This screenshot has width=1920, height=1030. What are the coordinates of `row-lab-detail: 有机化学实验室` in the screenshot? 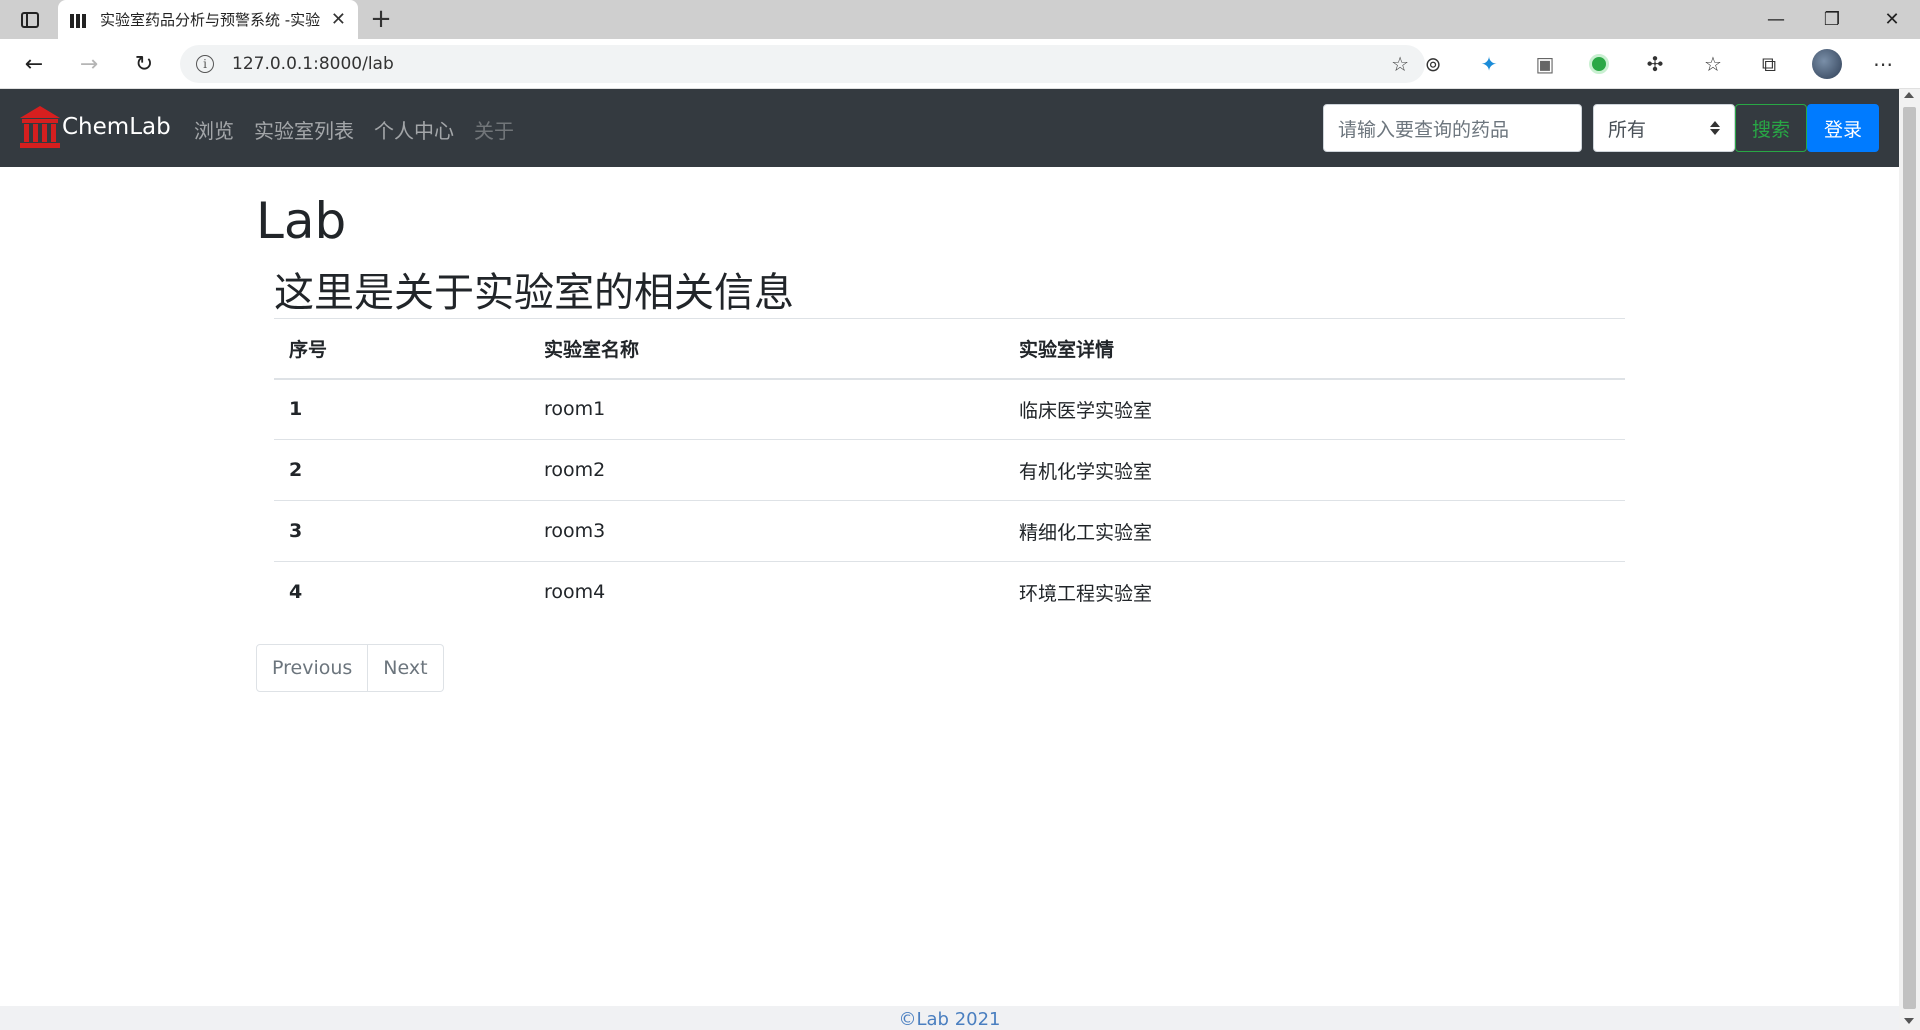 It's located at (1314, 470).